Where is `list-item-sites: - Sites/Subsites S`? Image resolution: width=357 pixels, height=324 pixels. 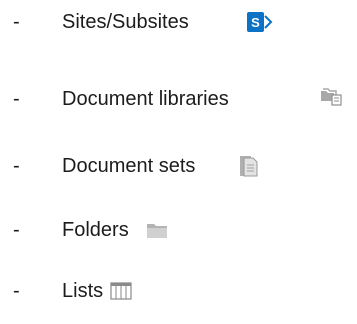 list-item-sites: - Sites/Subsites S is located at coordinates (178, 22).